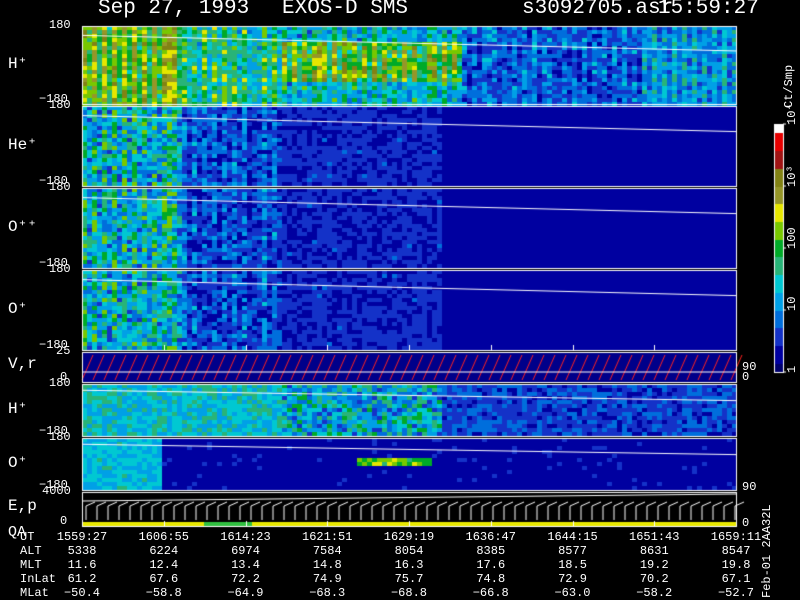  Describe the element at coordinates (572, 537) in the screenshot. I see `table-cell: 1644:15` at that location.